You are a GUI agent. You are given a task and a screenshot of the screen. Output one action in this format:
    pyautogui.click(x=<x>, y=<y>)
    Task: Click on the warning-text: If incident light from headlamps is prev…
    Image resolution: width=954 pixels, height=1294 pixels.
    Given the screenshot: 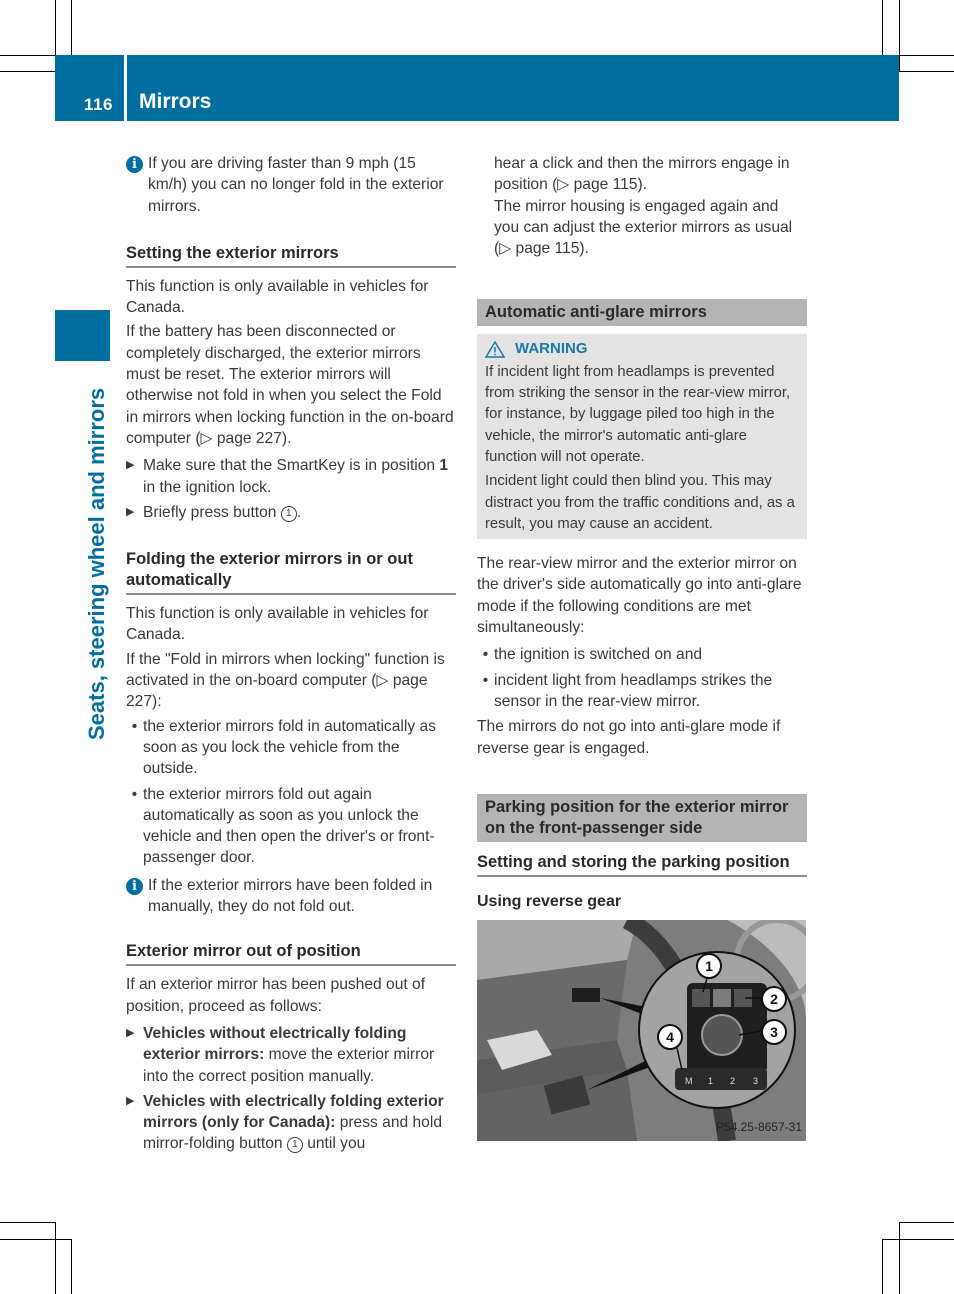 What is the action you would take?
    pyautogui.click(x=638, y=414)
    